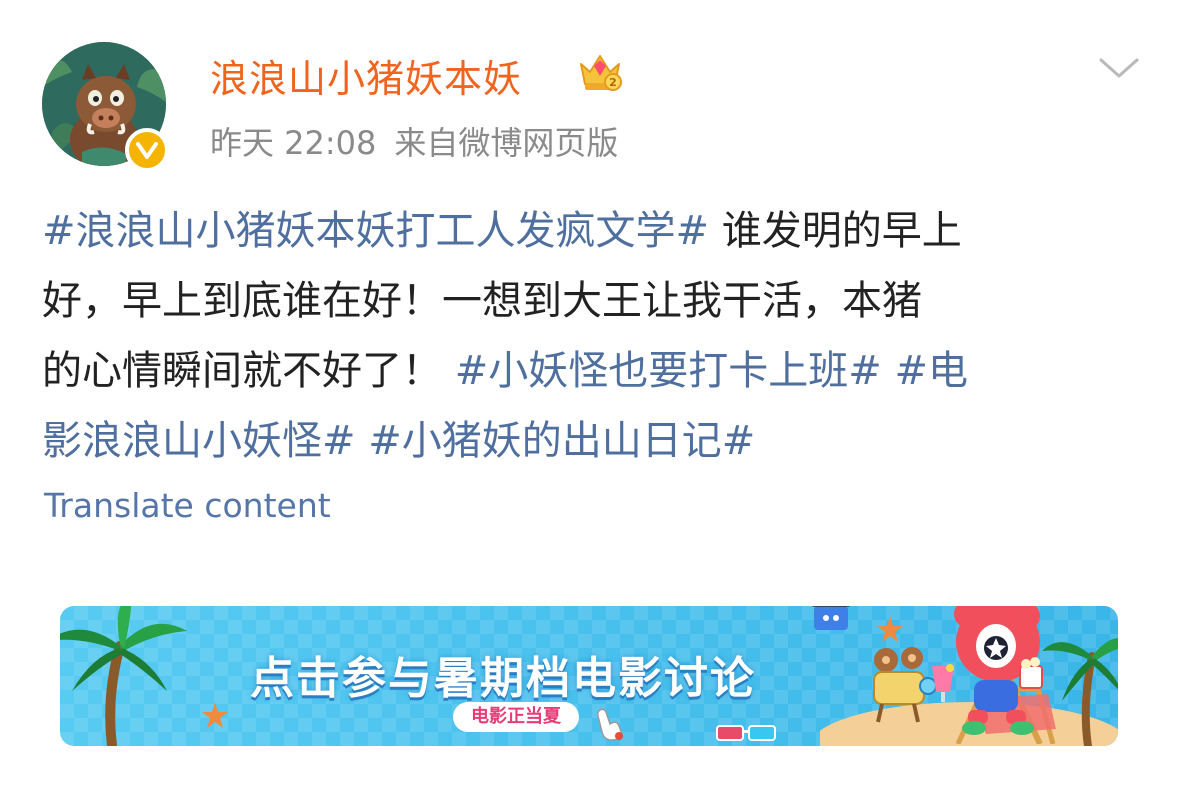 This screenshot has width=1179, height=795. What do you see at coordinates (931, 371) in the screenshot?
I see `hashtag-link: #电` at bounding box center [931, 371].